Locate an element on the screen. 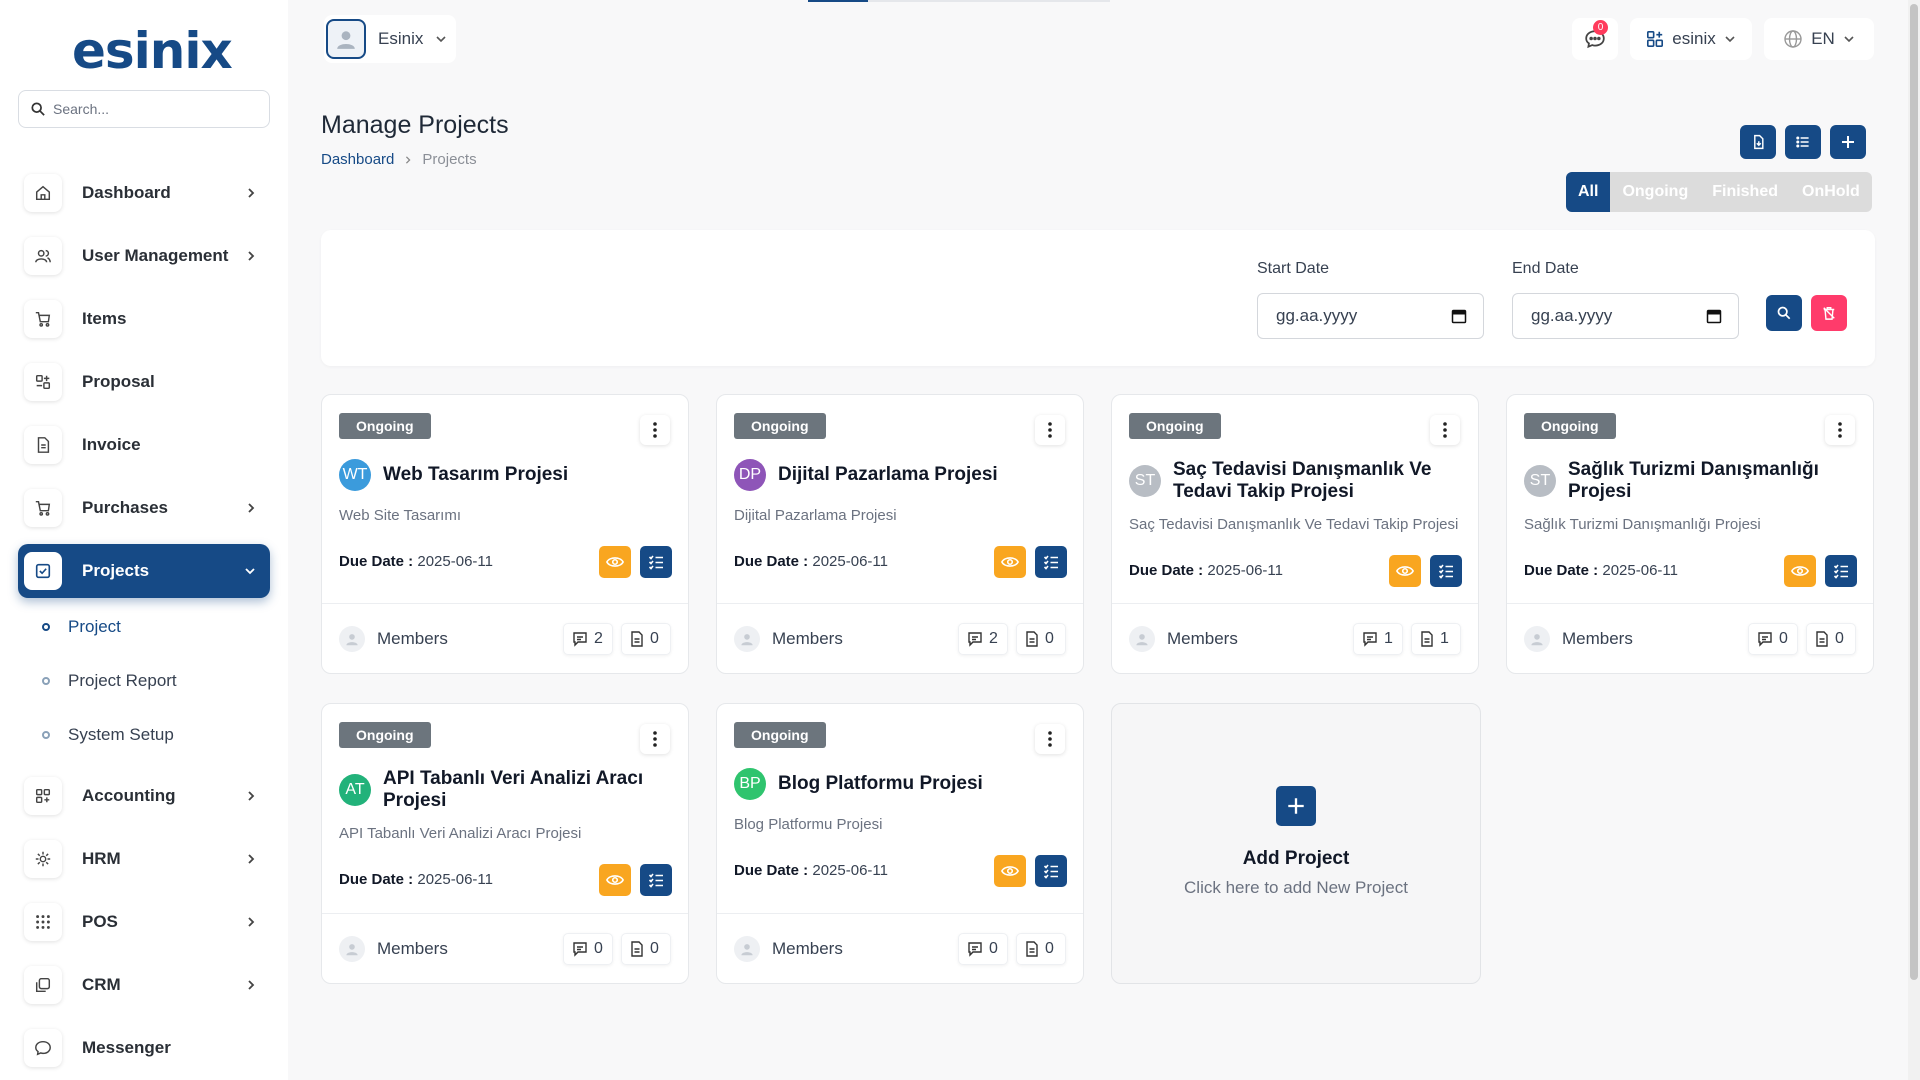 This screenshot has height=1080, width=1920. sidebar-subitem-project-report: Project Report is located at coordinates (109, 681).